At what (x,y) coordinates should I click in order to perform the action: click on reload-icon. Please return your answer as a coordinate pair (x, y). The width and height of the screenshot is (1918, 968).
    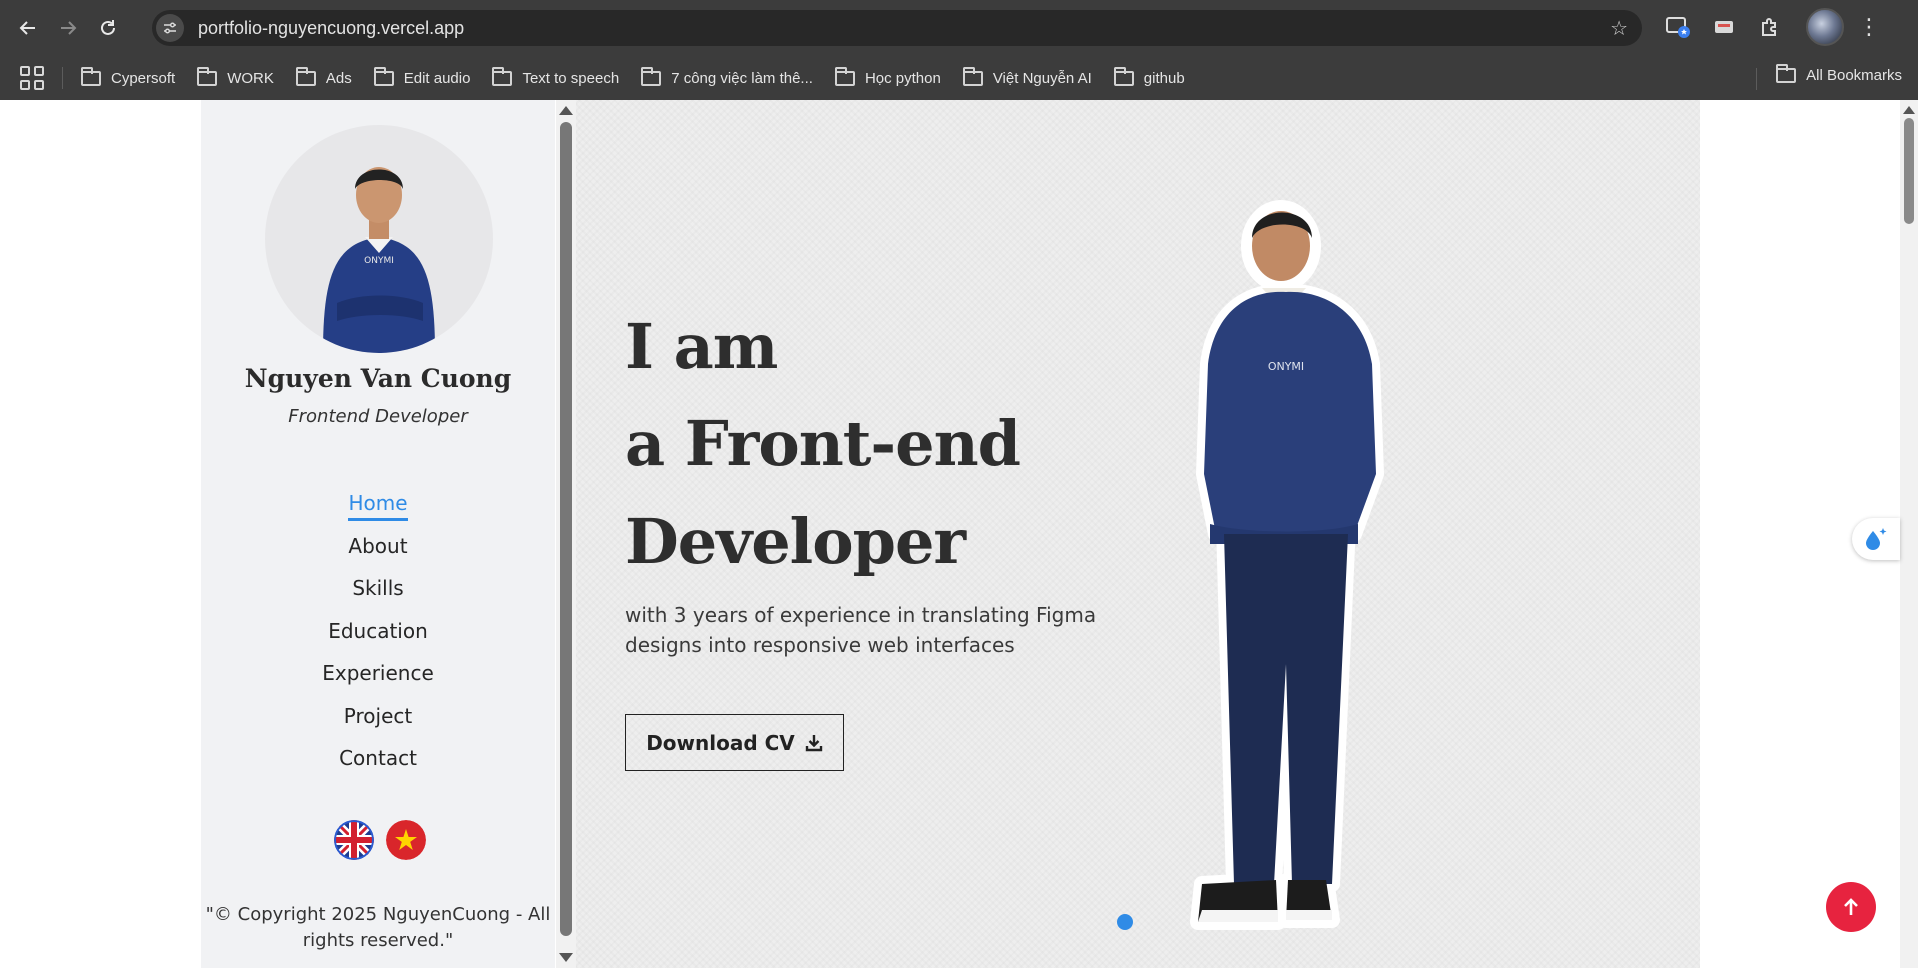
    Looking at the image, I should click on (108, 27).